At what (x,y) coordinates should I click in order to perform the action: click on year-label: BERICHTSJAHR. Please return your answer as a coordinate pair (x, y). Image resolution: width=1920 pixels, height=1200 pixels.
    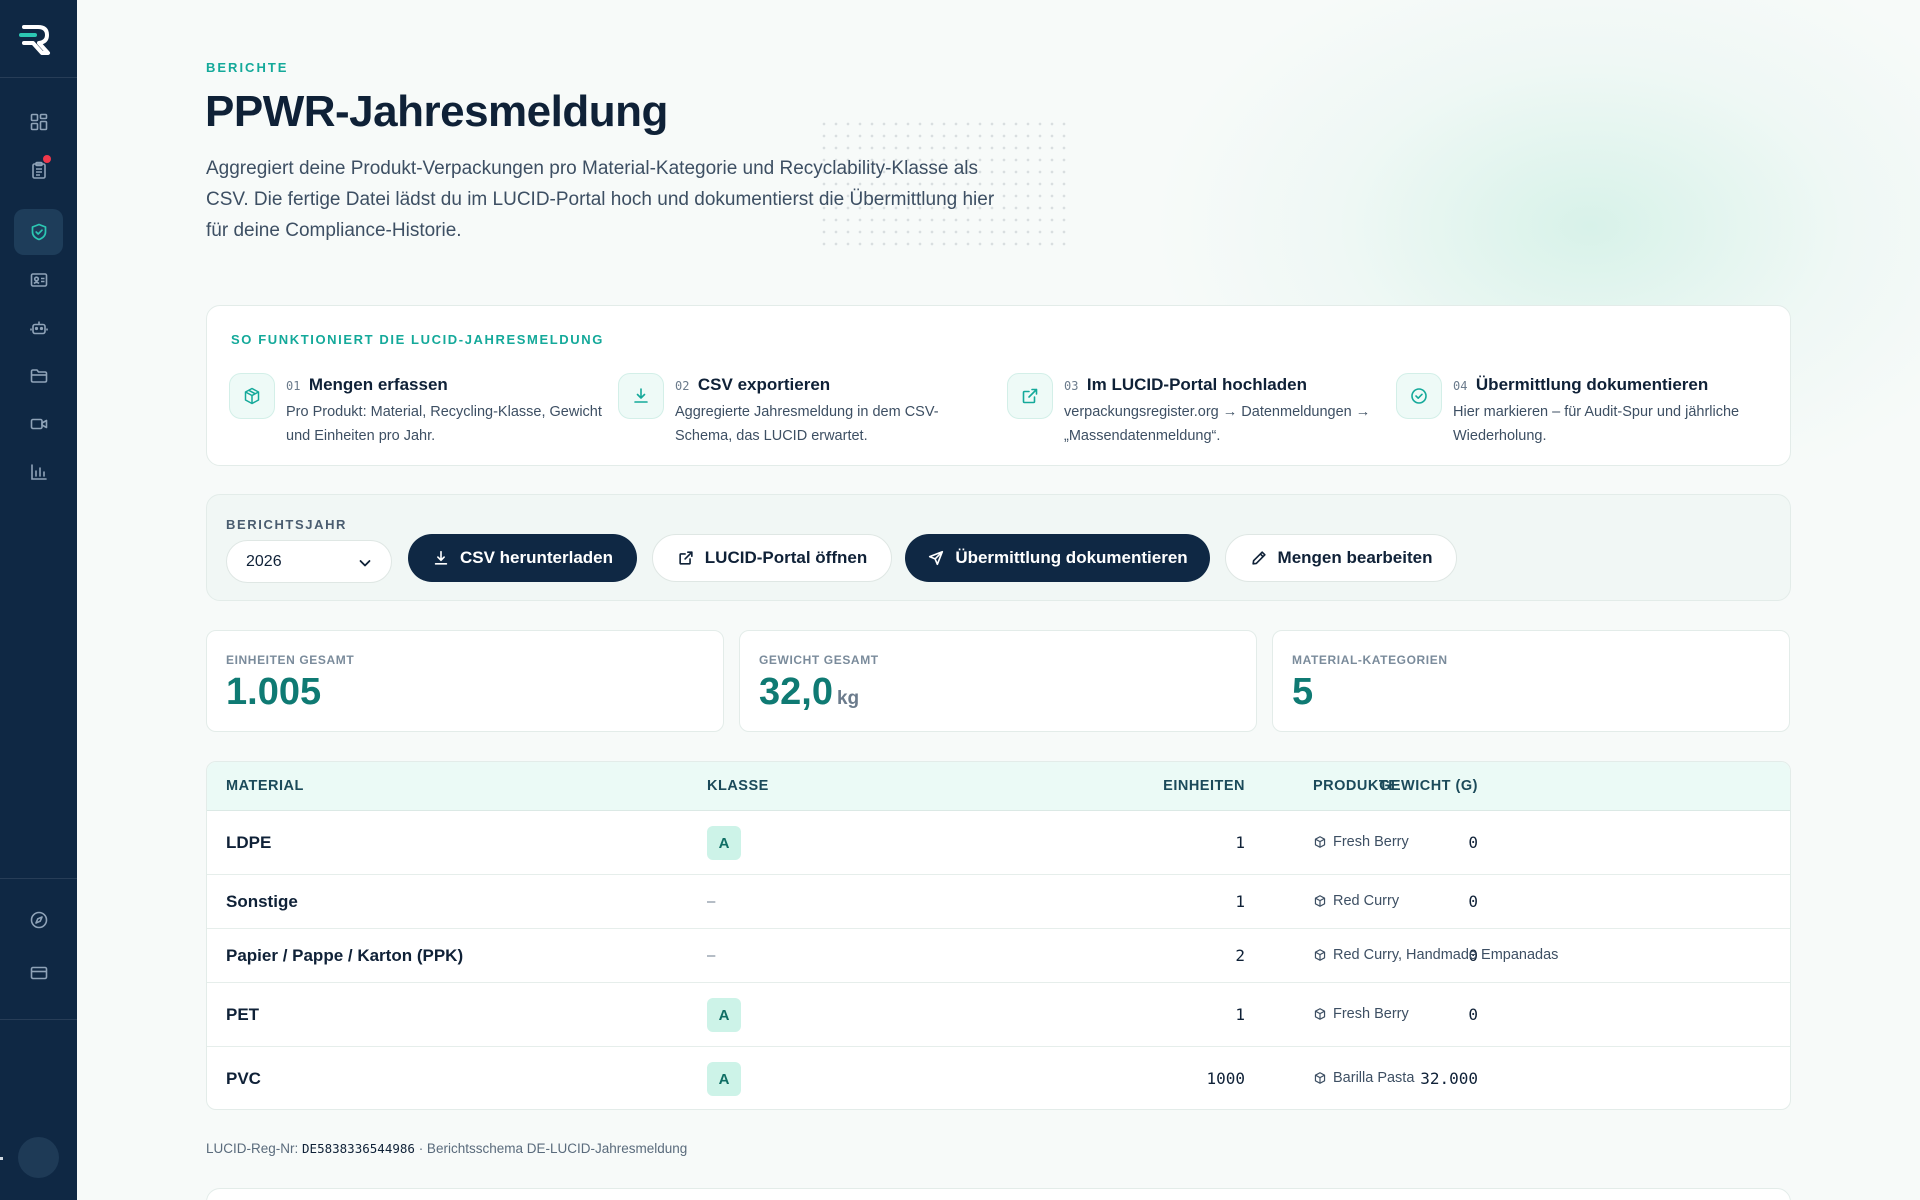
    Looking at the image, I should click on (287, 524).